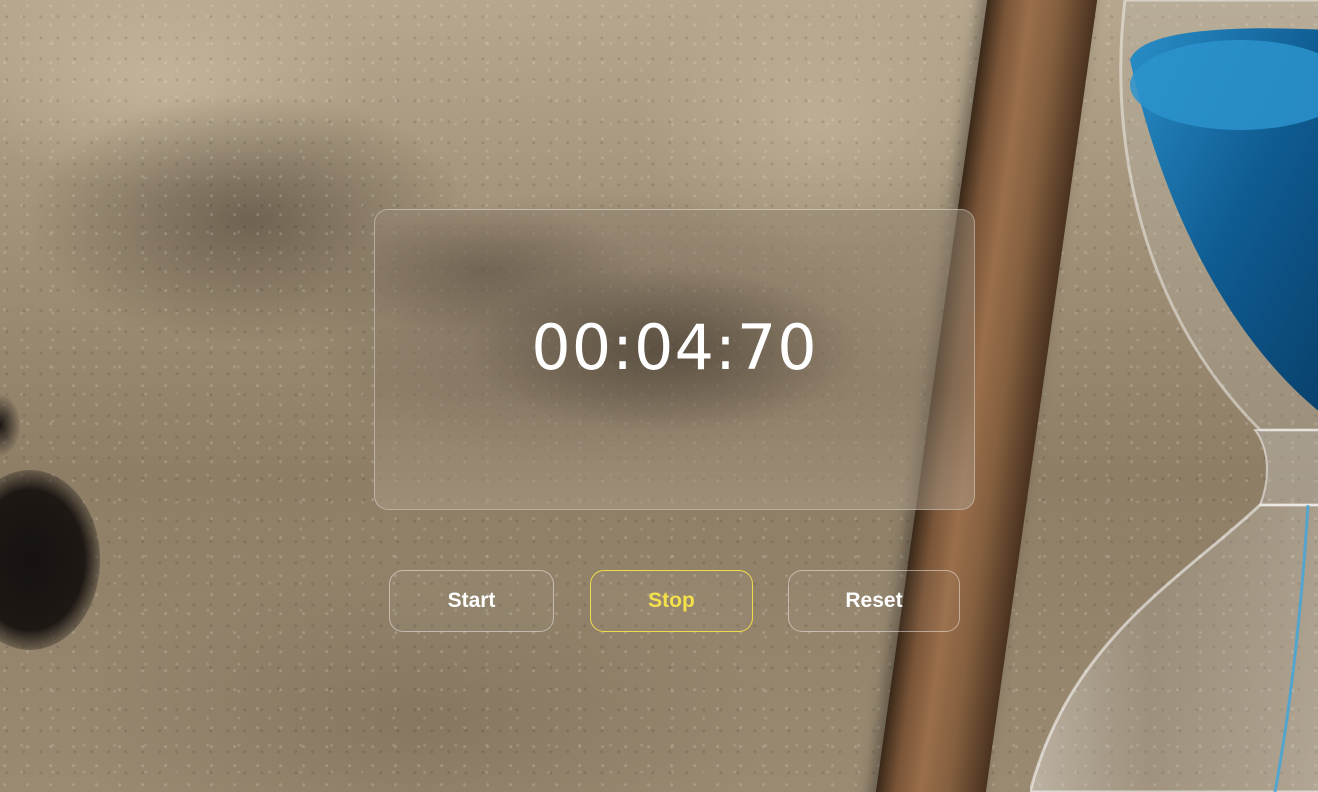 The image size is (1318, 792). Describe the element at coordinates (471, 601) in the screenshot. I see `start-button: Start` at that location.